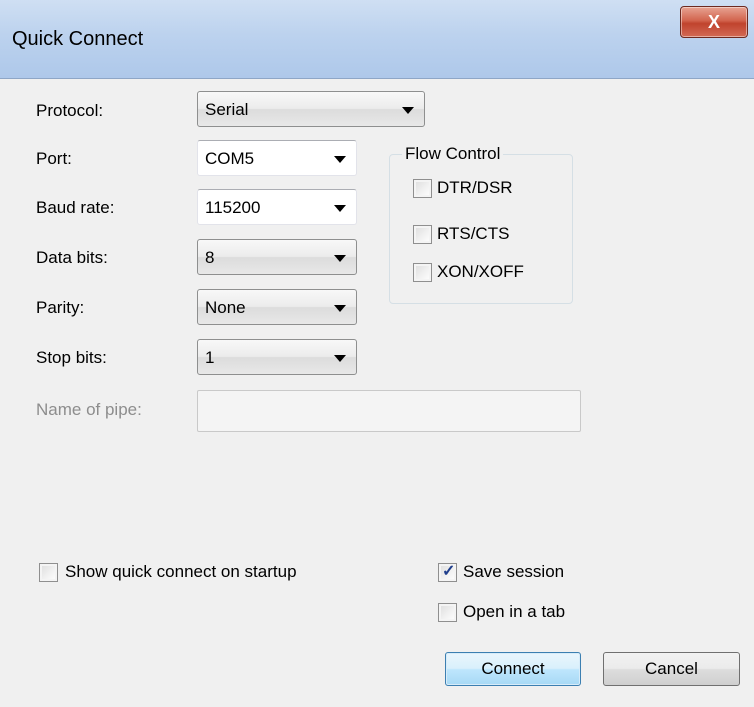  What do you see at coordinates (671, 669) in the screenshot?
I see `cancel-button: Cancel` at bounding box center [671, 669].